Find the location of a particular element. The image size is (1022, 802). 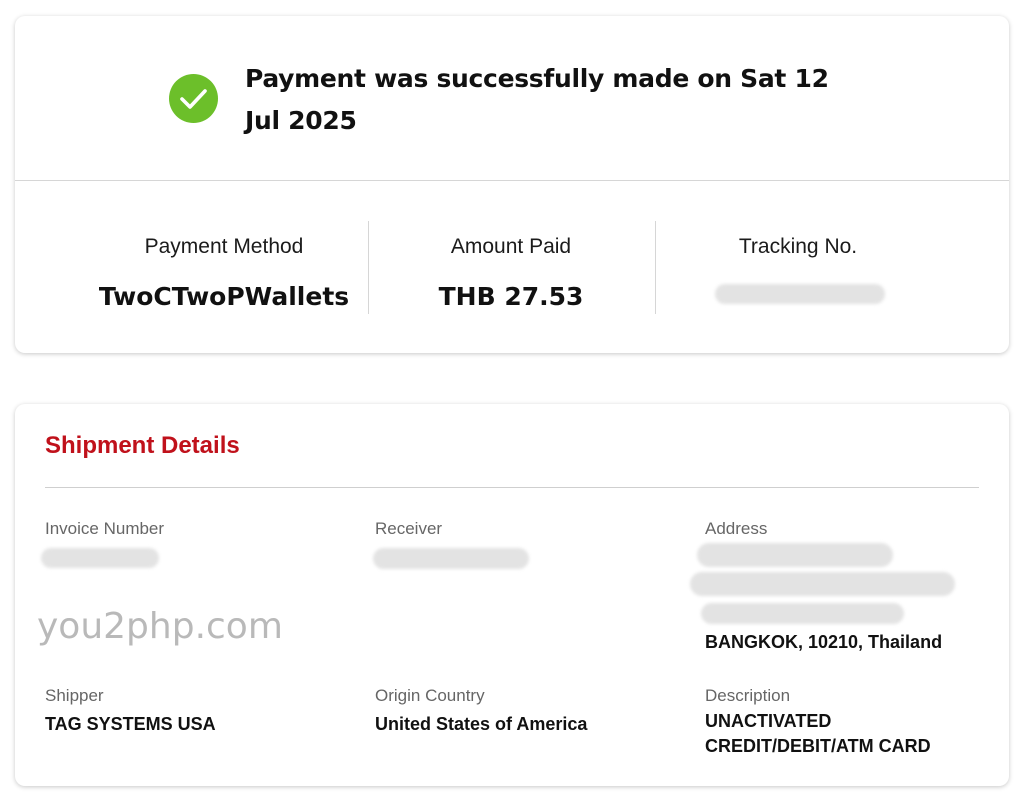

shipper-value: TAG SYSTEMS USA is located at coordinates (130, 724).